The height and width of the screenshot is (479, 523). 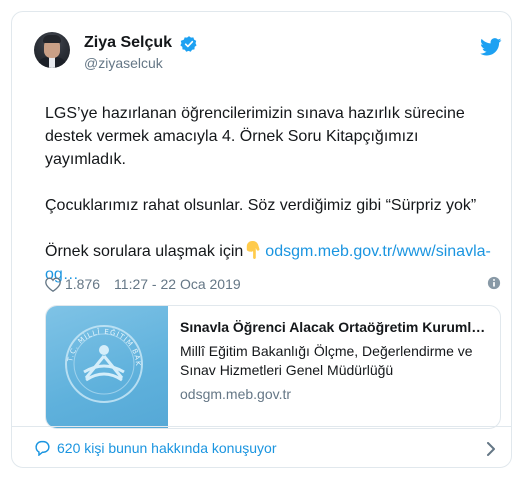 I want to click on meb-logo-caption: T.C. MİLLÎ EĞİTİM BAKANLIĞI, so click(x=93, y=336).